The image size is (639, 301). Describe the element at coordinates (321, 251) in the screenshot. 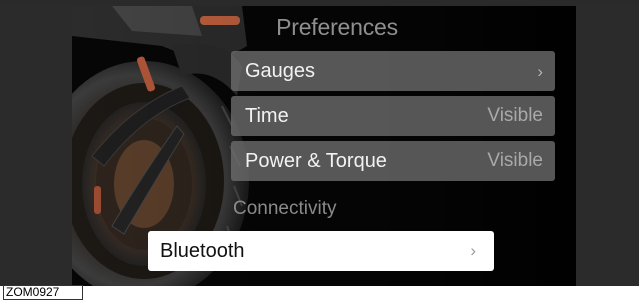

I see `menu-item-bluetooth: Bluetooth ›` at that location.